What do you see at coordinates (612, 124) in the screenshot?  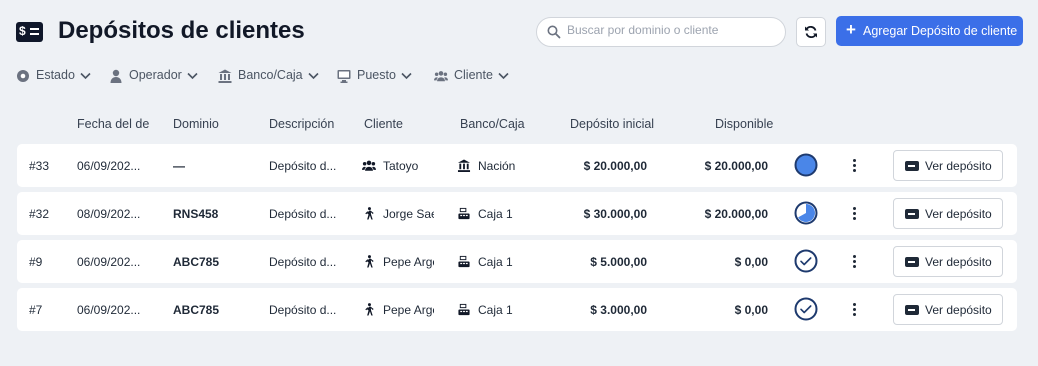 I see `column-header-deposito-inicial: Depósito inicial` at bounding box center [612, 124].